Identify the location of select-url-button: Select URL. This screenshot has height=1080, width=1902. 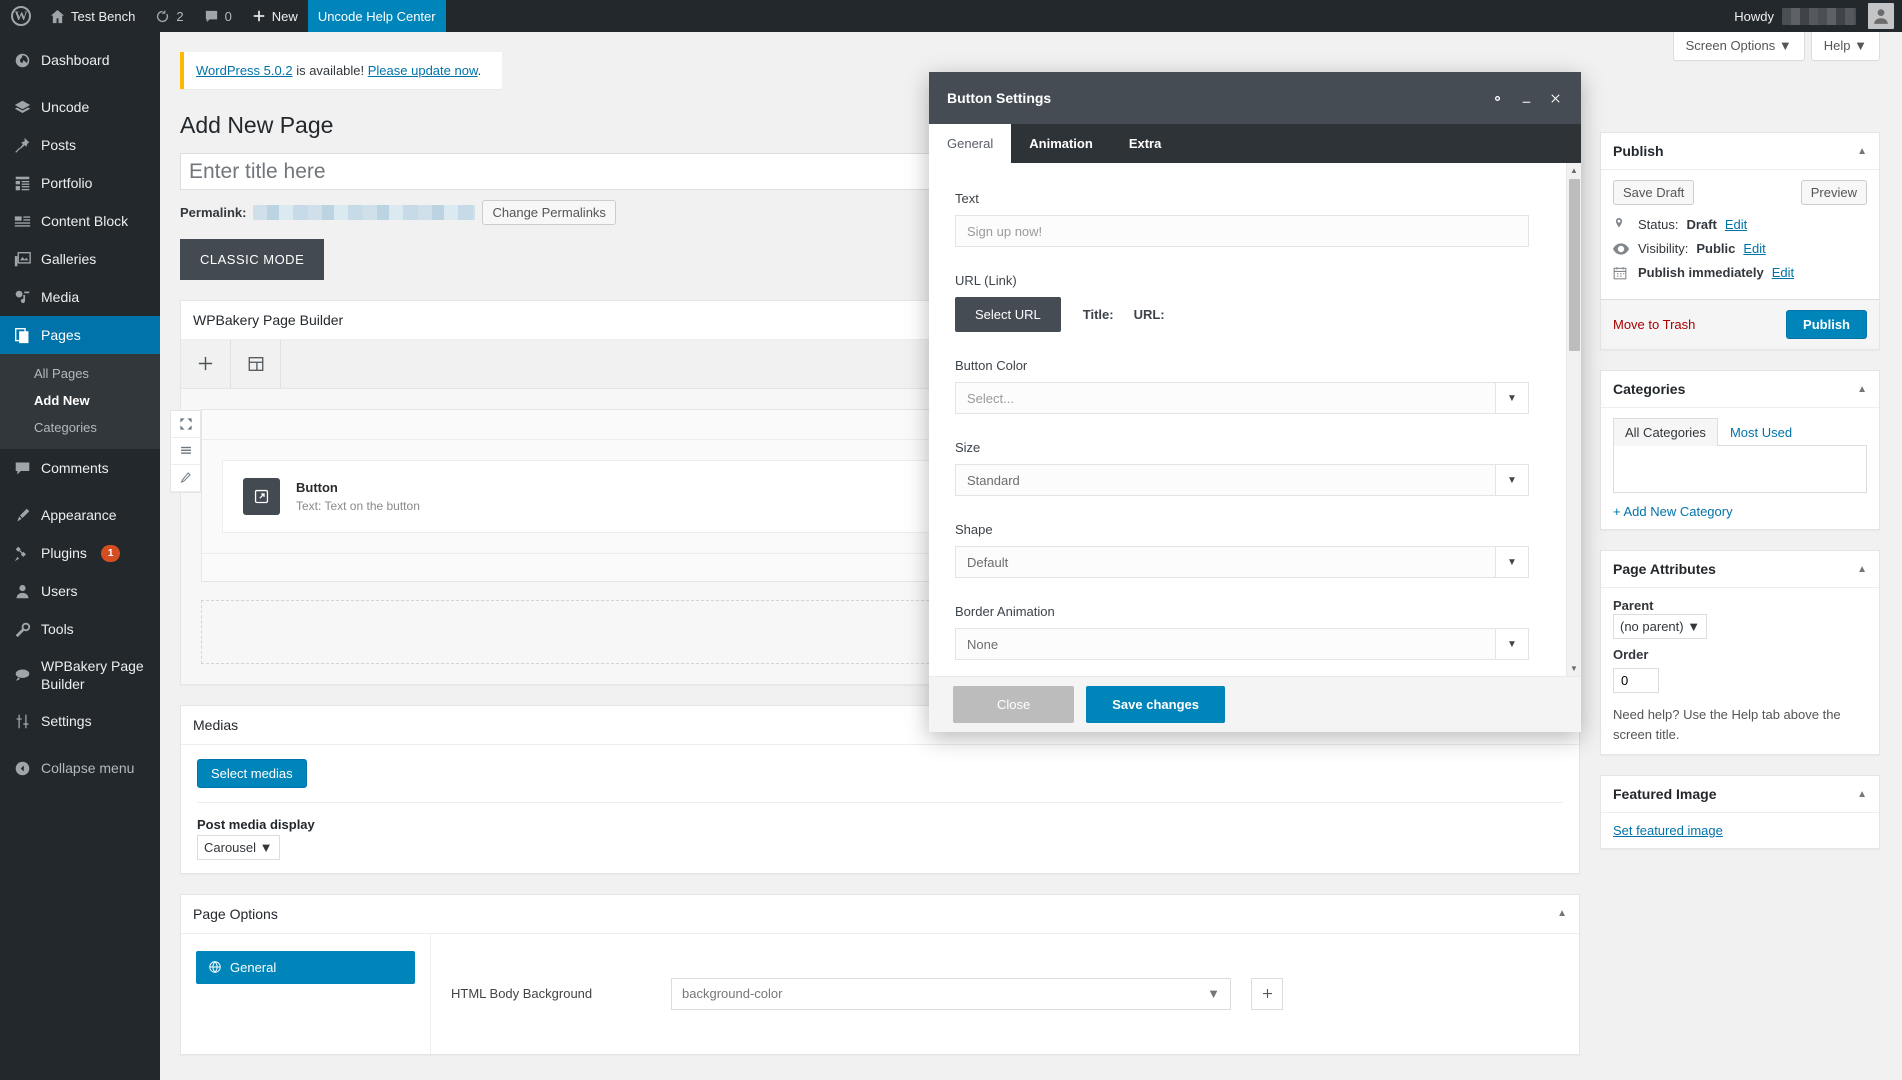
(1008, 314).